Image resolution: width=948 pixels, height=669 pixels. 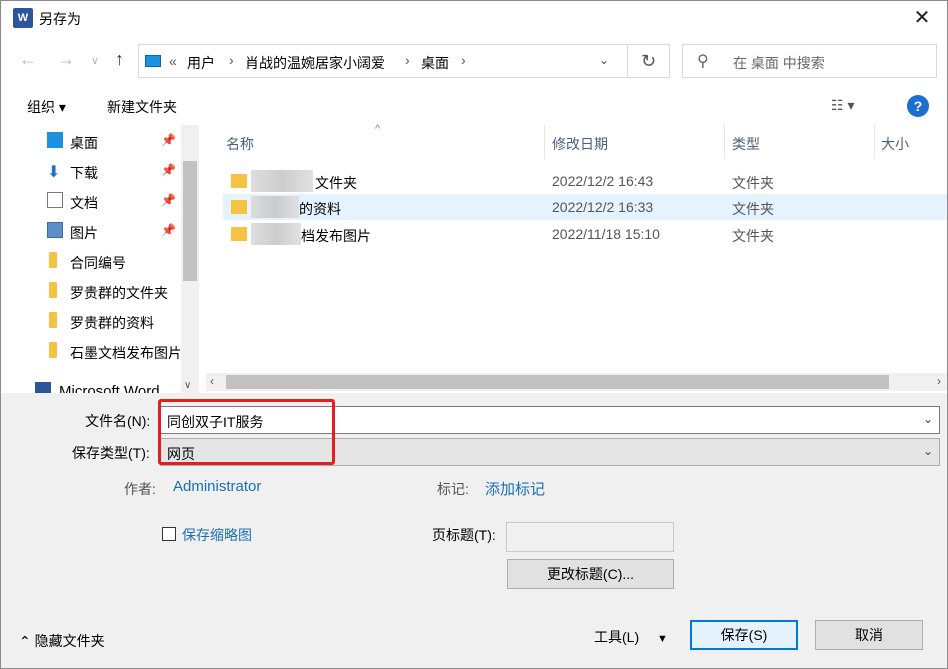 I want to click on up-arrow-icon: ↑, so click(x=119, y=59).